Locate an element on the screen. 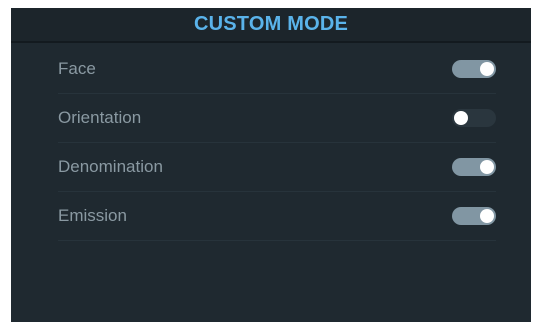 This screenshot has height=323, width=542. panel-title: CUSTOM MODE is located at coordinates (271, 24).